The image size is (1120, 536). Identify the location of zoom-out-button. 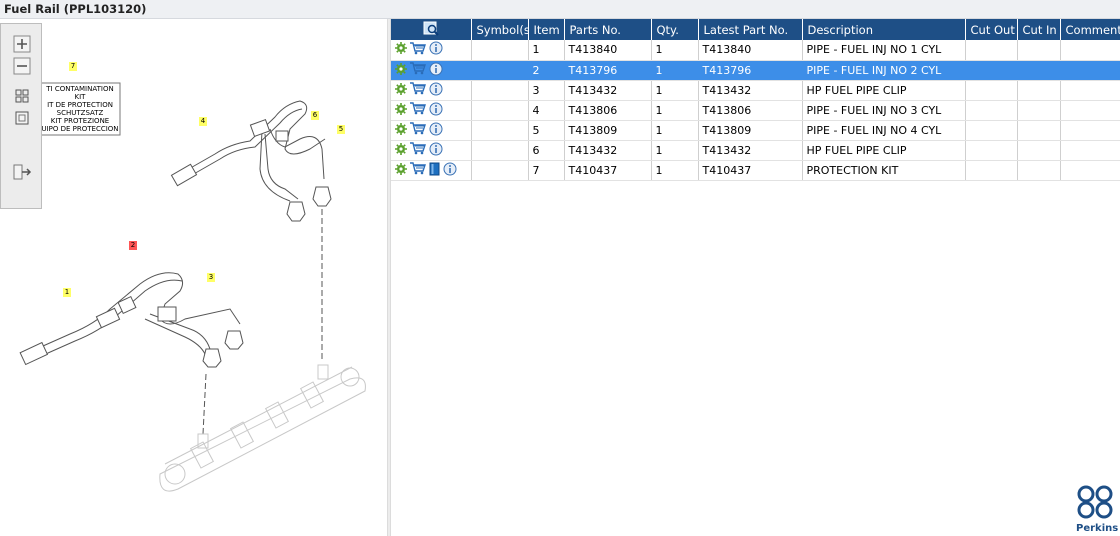
(22, 66).